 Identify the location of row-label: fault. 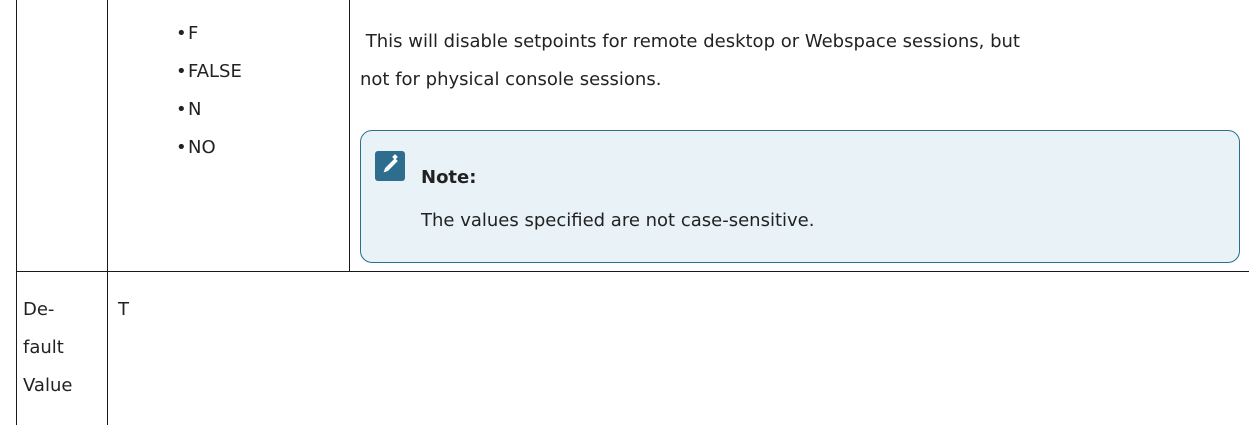
(43, 347).